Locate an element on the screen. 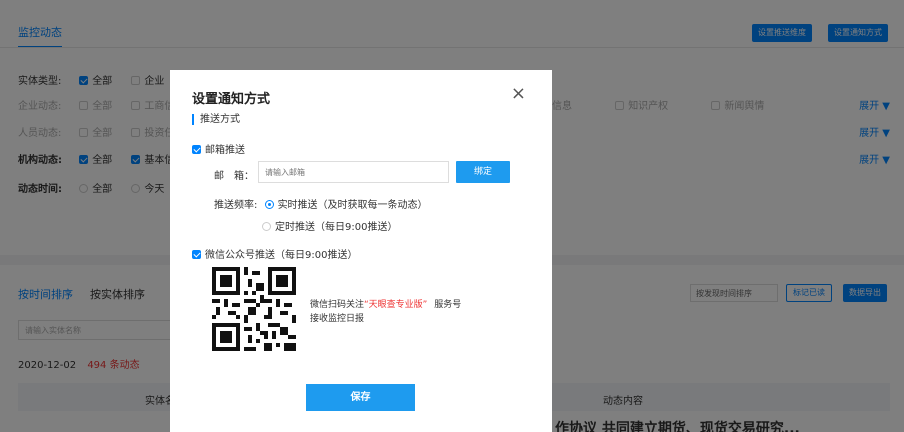 The width and height of the screenshot is (904, 432). radio-scheduled: 定时推送（每日9:00推送） is located at coordinates (329, 225).